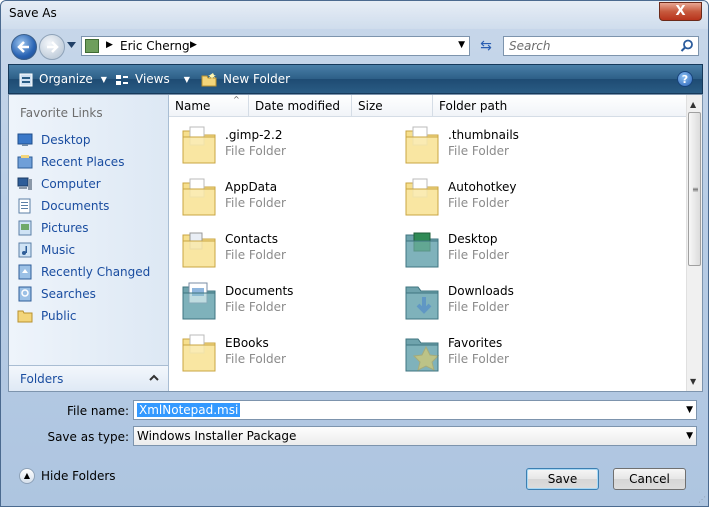 This screenshot has height=507, width=709. Describe the element at coordinates (278, 196) in the screenshot. I see `file-item: AppData File Folder` at that location.